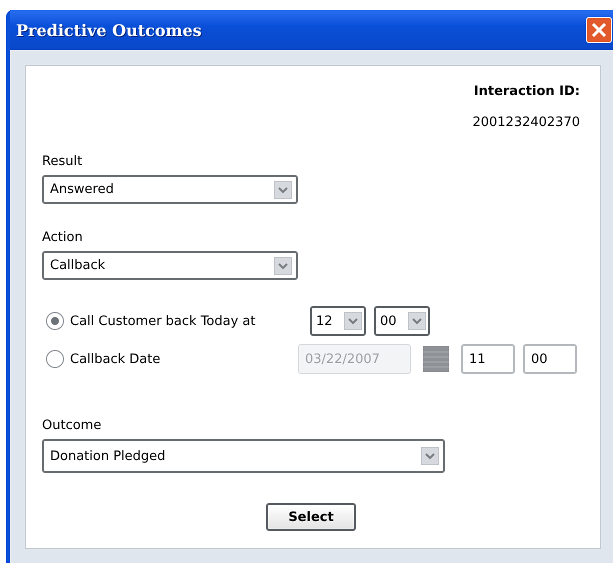 This screenshot has height=563, width=613. I want to click on outcome-dropdown: Donation Pledged, so click(243, 456).